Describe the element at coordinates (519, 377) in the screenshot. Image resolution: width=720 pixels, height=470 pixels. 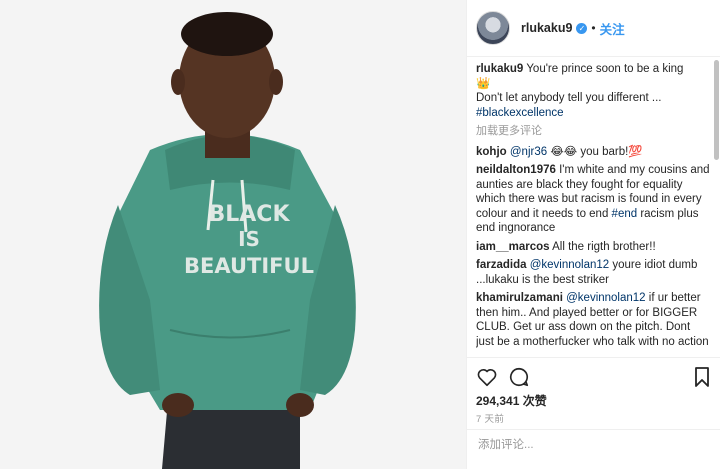
I see `comment-bubble-icon` at that location.